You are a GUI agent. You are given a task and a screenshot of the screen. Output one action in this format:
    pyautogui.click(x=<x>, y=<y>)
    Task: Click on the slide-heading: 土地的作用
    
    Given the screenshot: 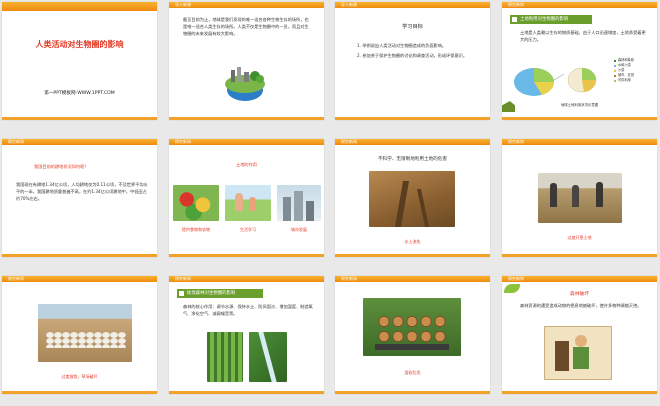 What is the action you would take?
    pyautogui.click(x=246, y=164)
    